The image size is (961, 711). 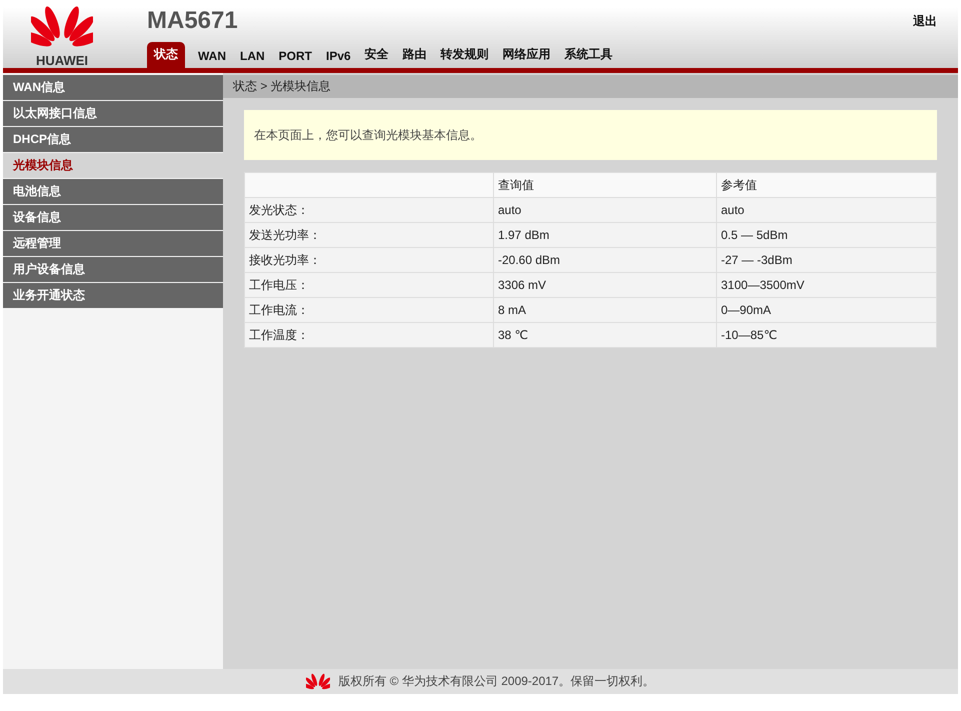 I want to click on sidebar-item: 用户设备信息, so click(x=113, y=269).